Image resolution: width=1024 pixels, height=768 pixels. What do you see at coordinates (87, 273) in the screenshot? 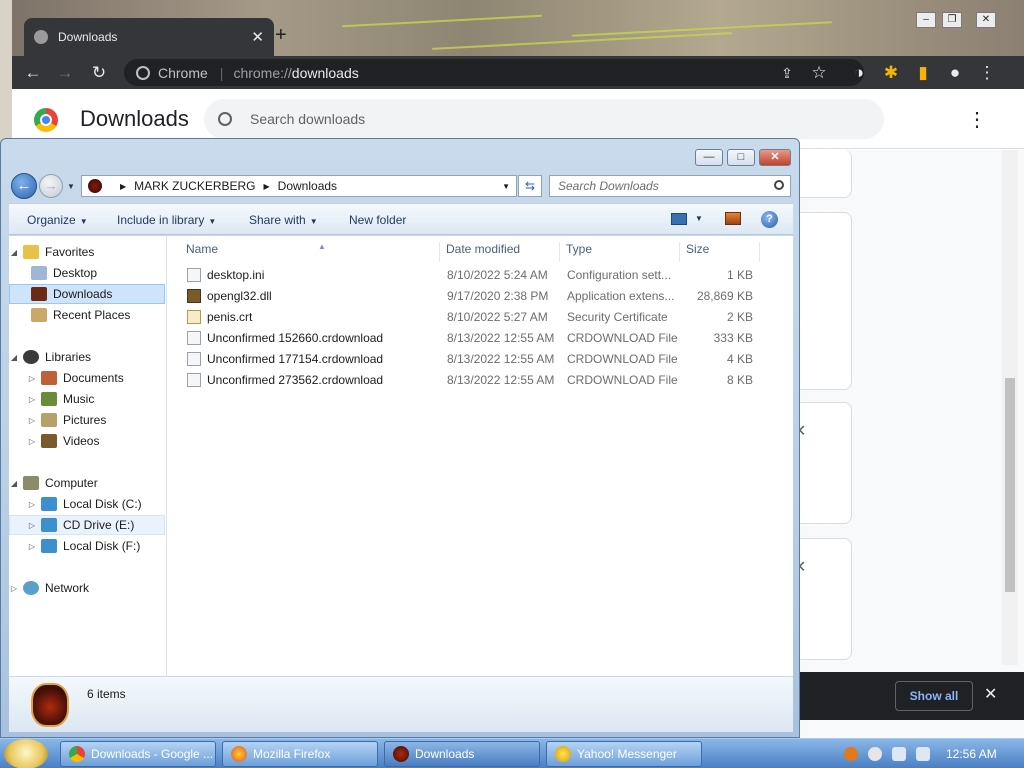
I see `nav-desktop: Desktop` at bounding box center [87, 273].